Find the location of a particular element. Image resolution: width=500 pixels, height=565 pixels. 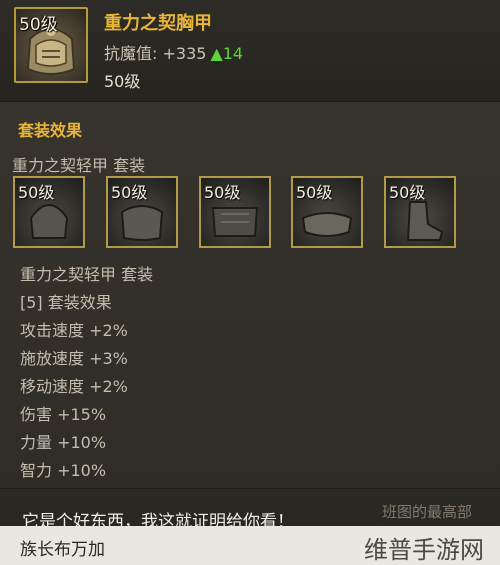

magic-resist-stat: 抗魔值: +335 ▲14 is located at coordinates (173, 52).